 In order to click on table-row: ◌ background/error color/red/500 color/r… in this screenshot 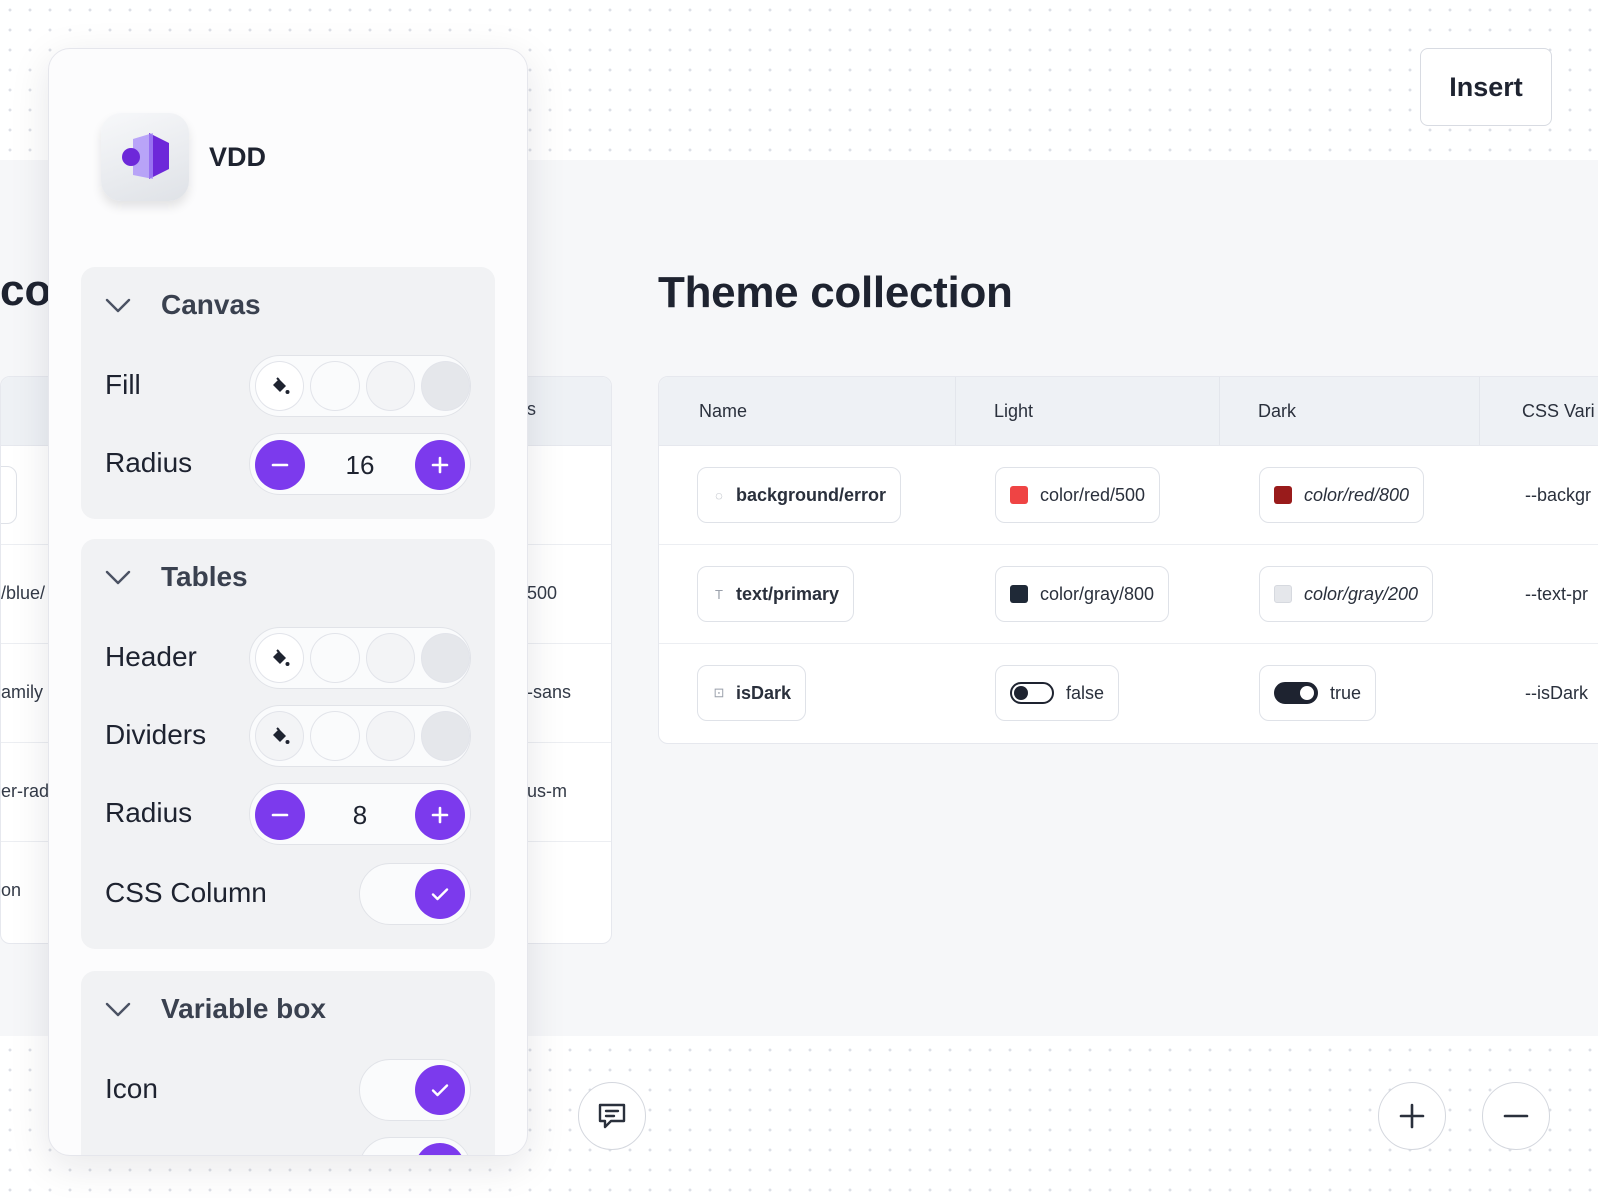, I will do `click(1128, 495)`.